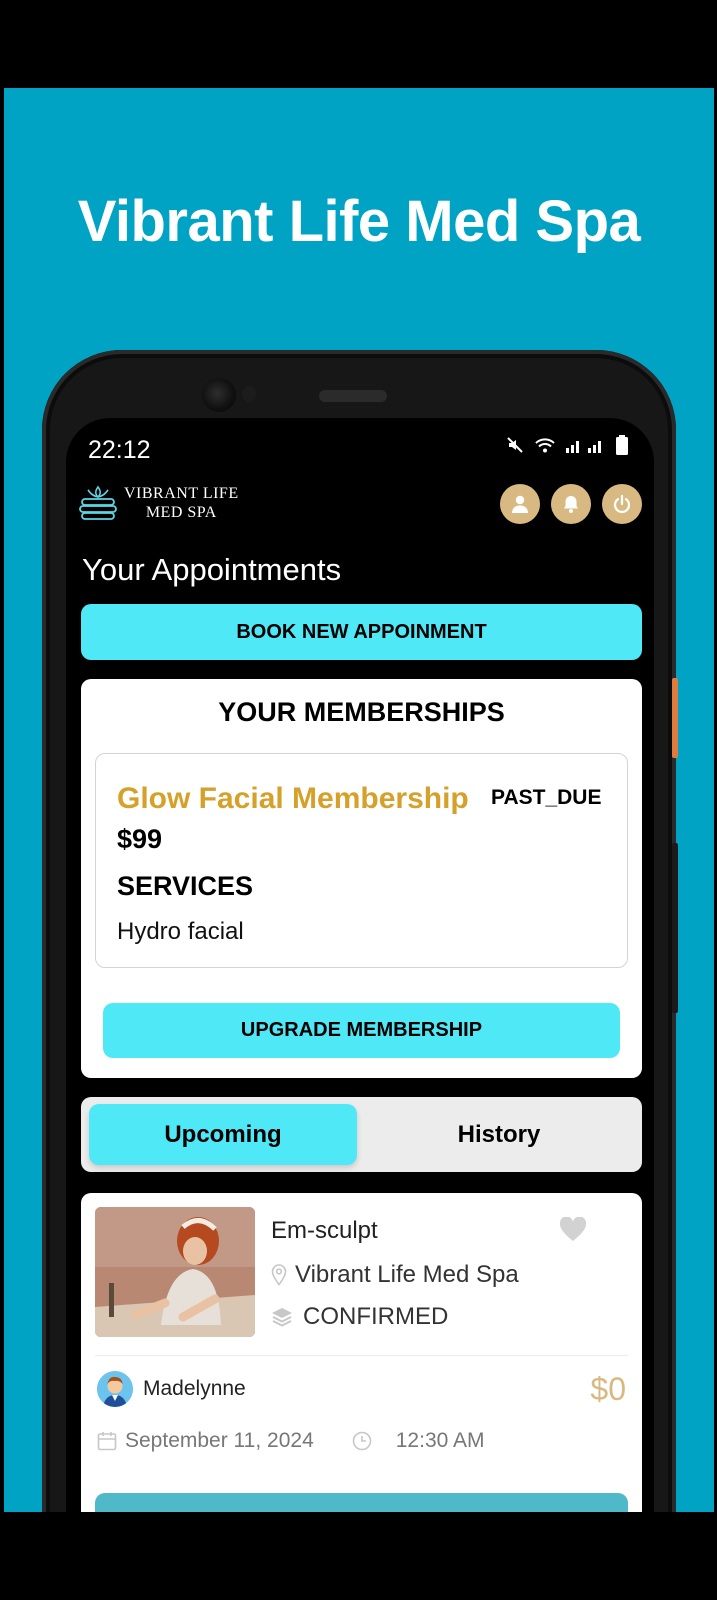 This screenshot has height=1600, width=717. I want to click on tab-upcoming: Upcoming, so click(223, 1134).